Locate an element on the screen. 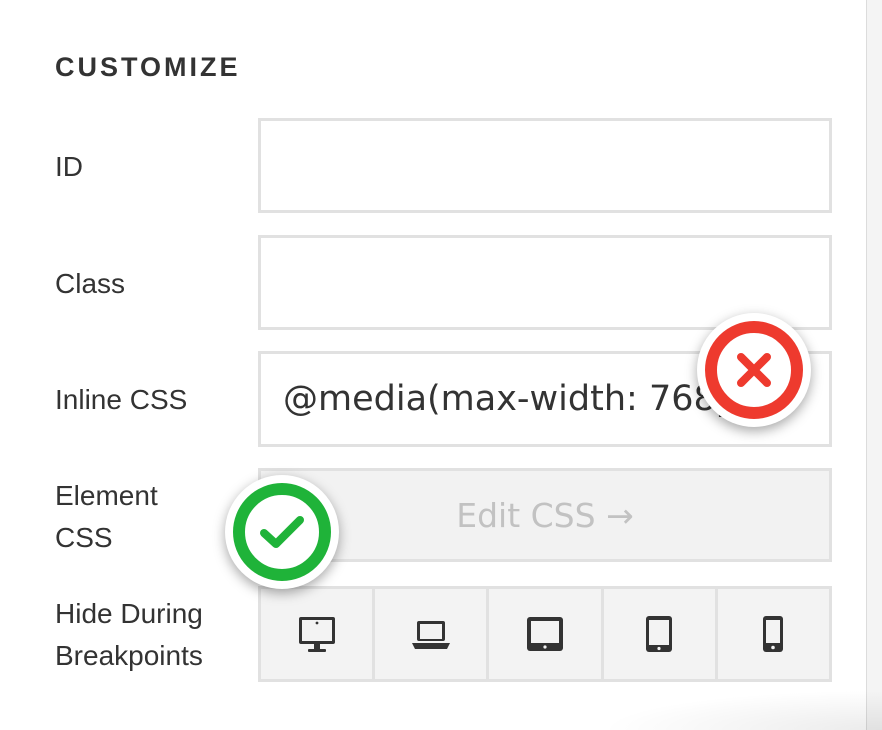  class-label: Class is located at coordinates (90, 283).